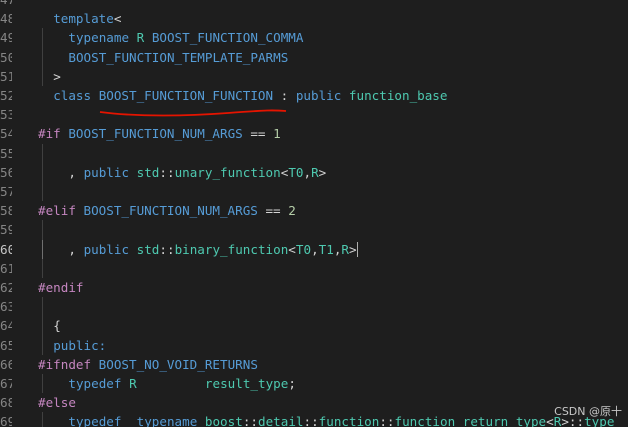  I want to click on code-text: #ifndef BOOST_NO_VOID_RETURNS, so click(148, 364).